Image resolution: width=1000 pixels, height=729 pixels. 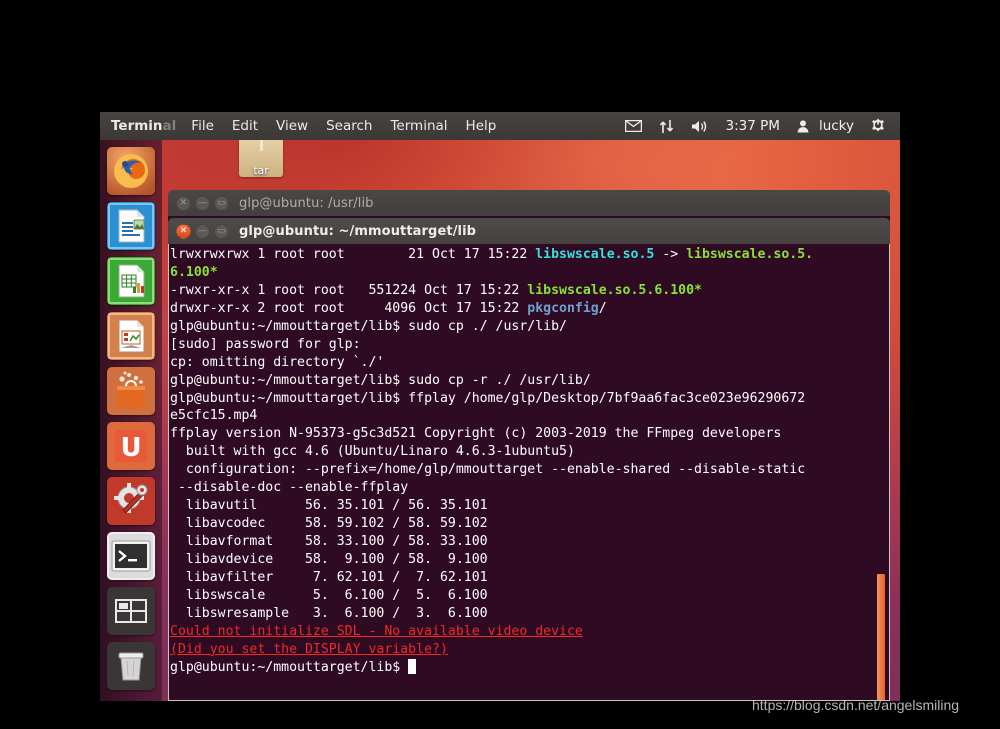 I want to click on window-buttons-foreground: ✕ — ▭, so click(x=202, y=231).